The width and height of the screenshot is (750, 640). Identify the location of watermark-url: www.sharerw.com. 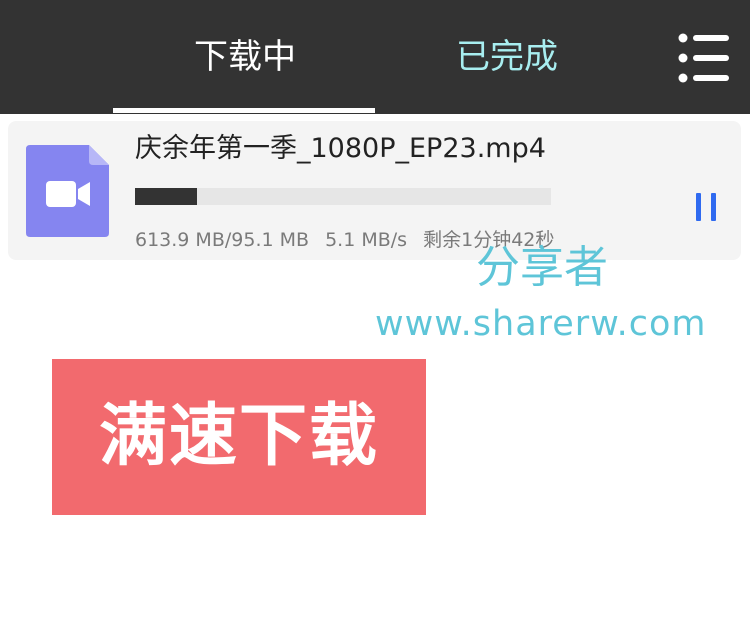
(541, 324).